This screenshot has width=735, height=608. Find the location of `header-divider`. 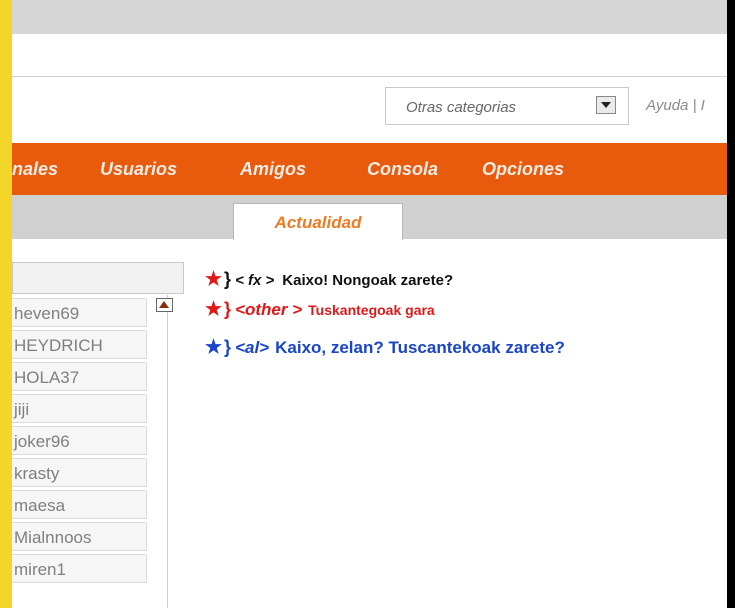

header-divider is located at coordinates (369, 76).